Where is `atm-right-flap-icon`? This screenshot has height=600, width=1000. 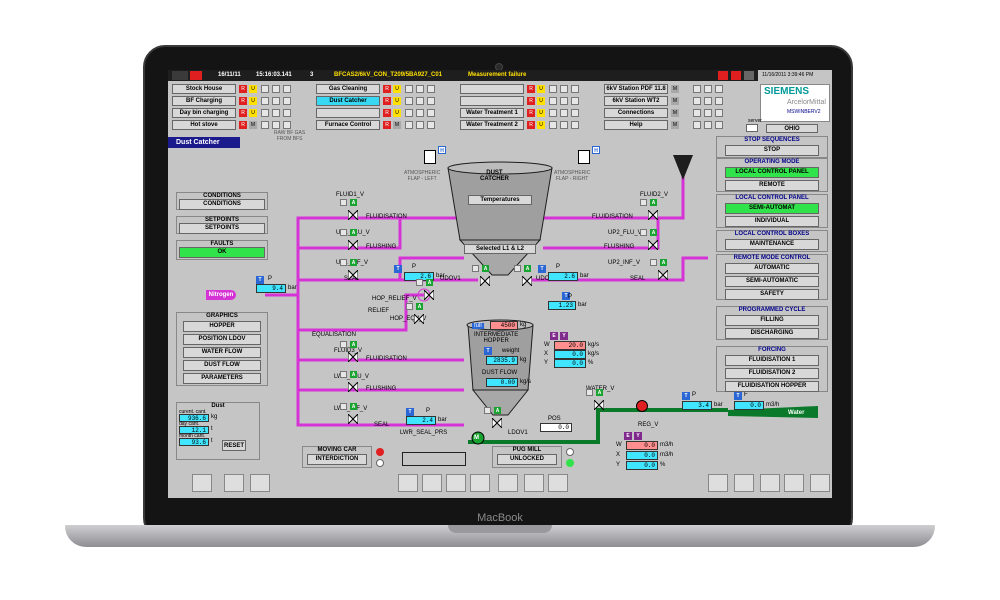 atm-right-flap-icon is located at coordinates (584, 157).